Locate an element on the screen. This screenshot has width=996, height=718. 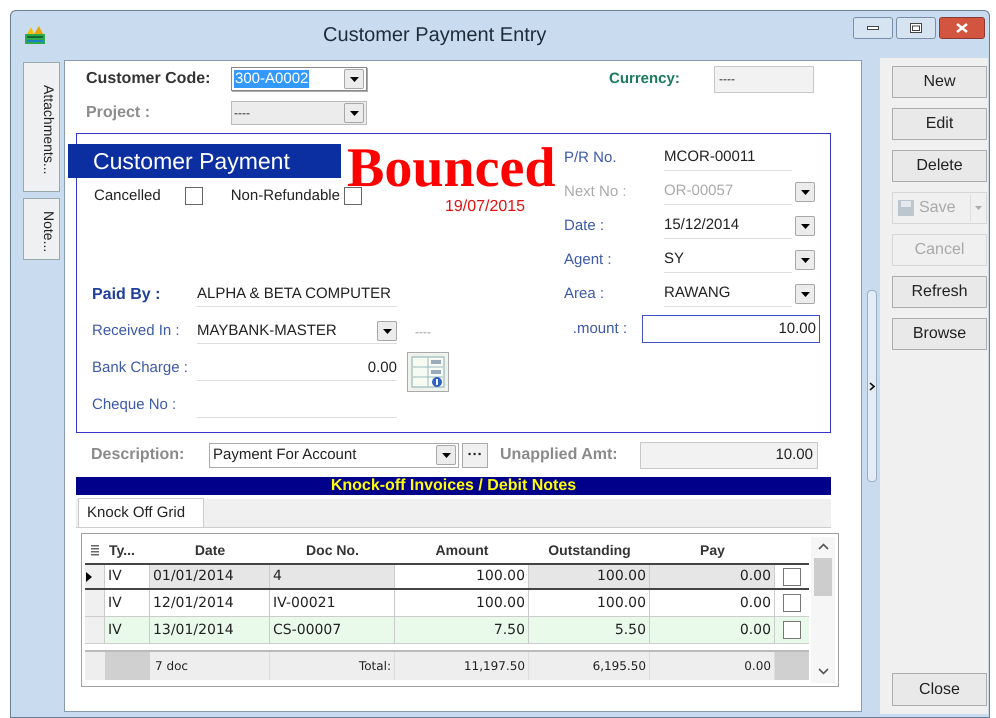
number-field: 0.00 is located at coordinates (297, 368).